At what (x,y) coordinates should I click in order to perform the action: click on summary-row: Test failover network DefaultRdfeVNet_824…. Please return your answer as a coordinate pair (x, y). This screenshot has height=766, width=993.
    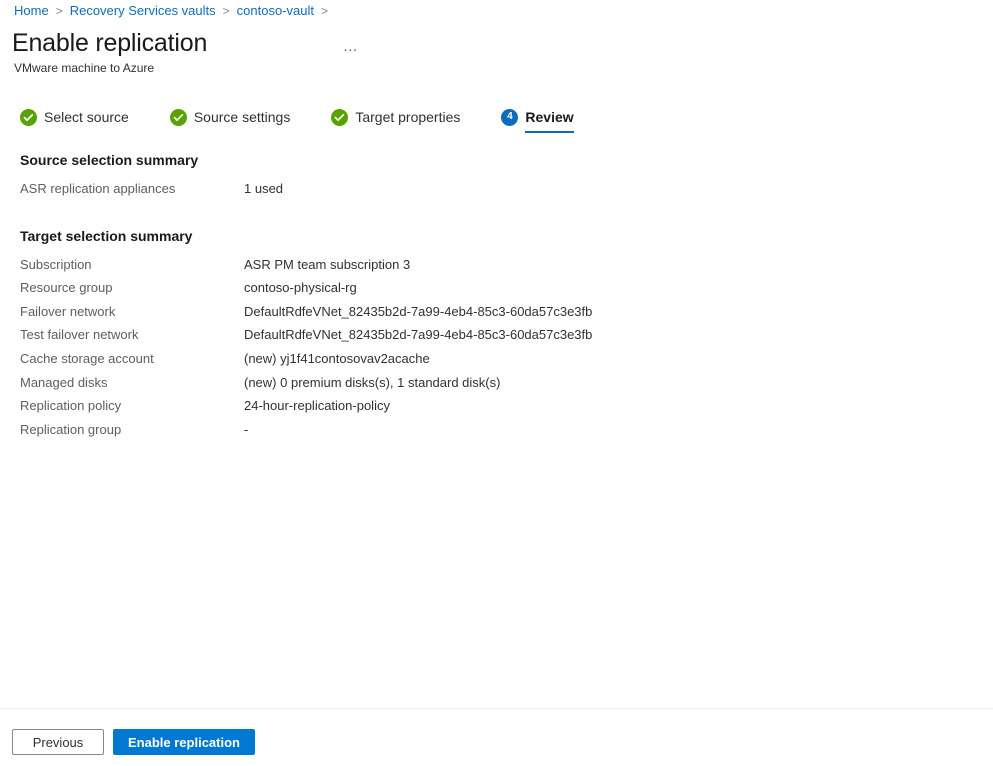
    Looking at the image, I should click on (496, 338).